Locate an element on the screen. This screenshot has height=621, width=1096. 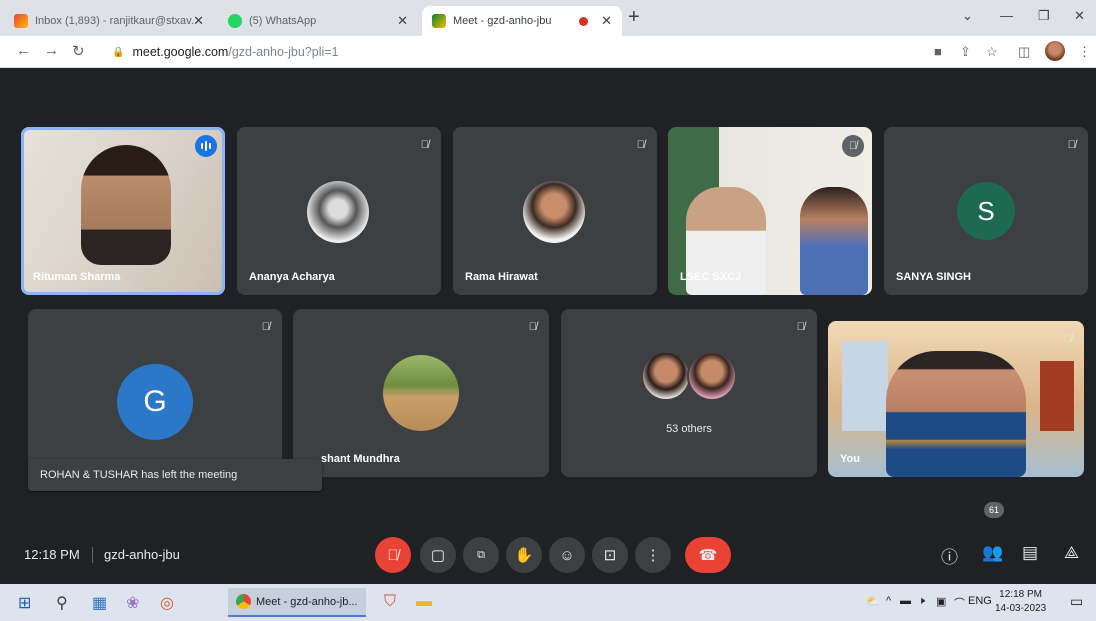
app-icon: ❀ is located at coordinates (132, 603).